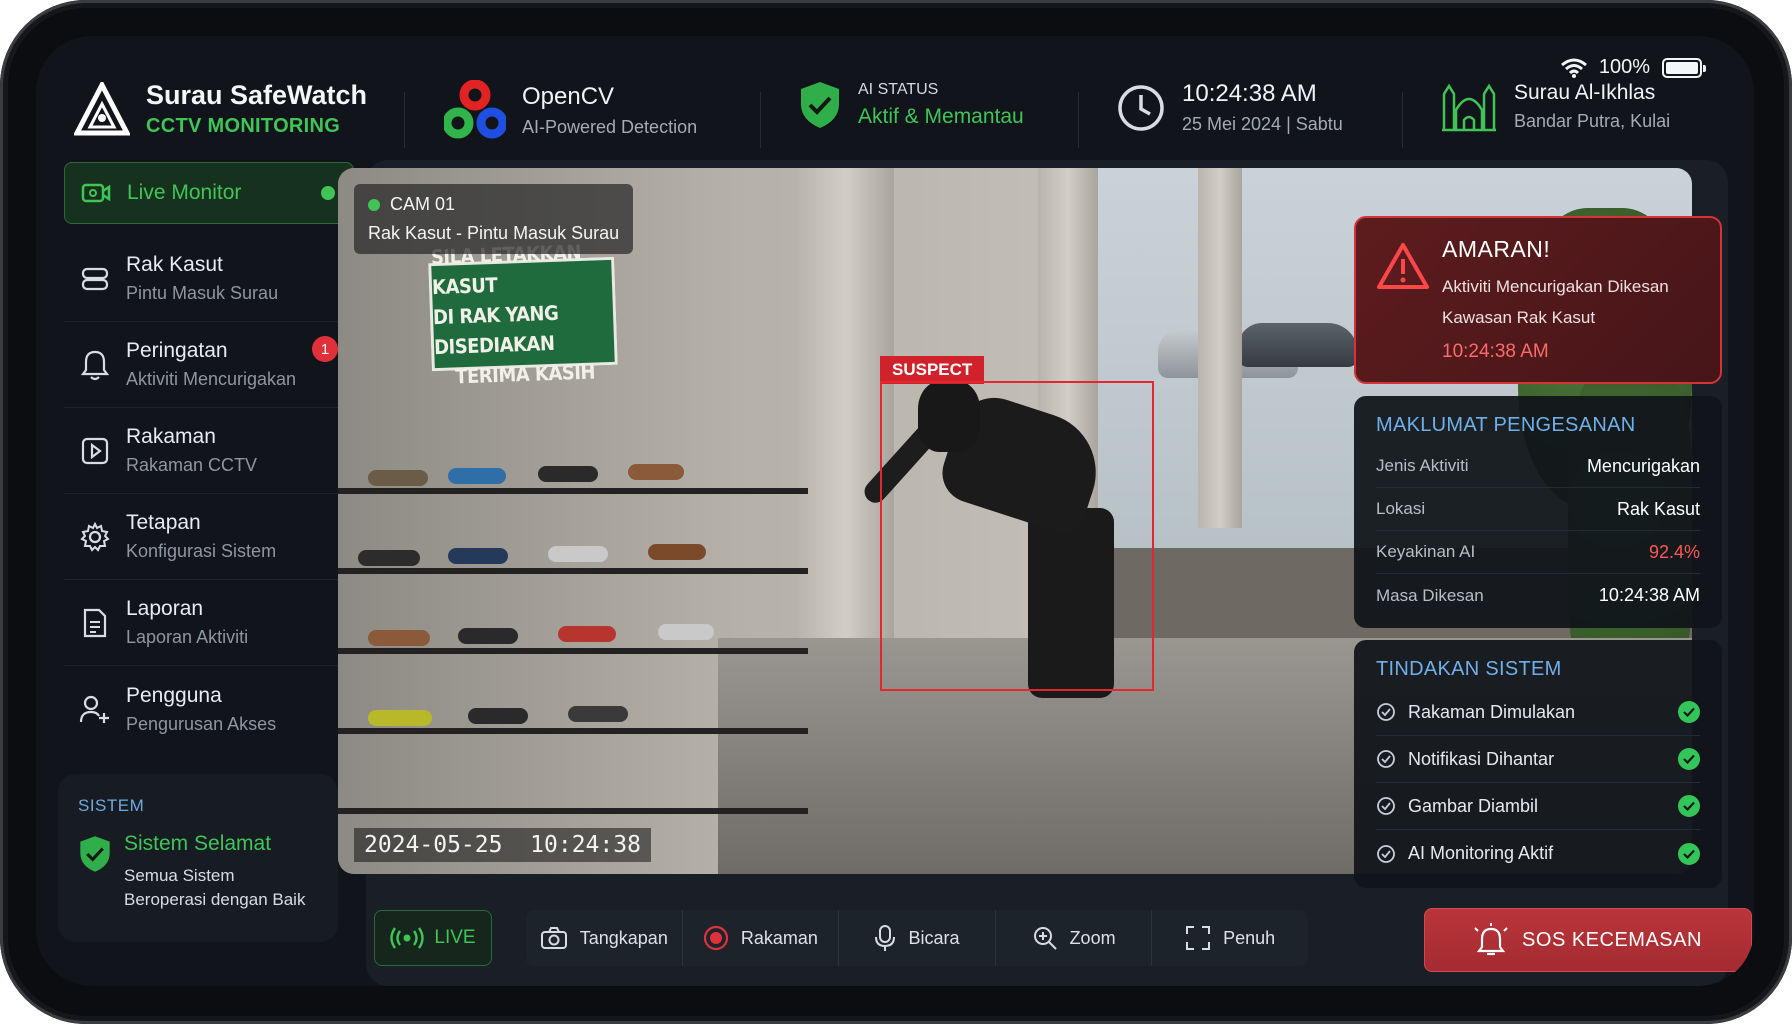 The height and width of the screenshot is (1024, 1792). Describe the element at coordinates (198, 843) in the screenshot. I see `system-title: Sistem Selamat` at that location.